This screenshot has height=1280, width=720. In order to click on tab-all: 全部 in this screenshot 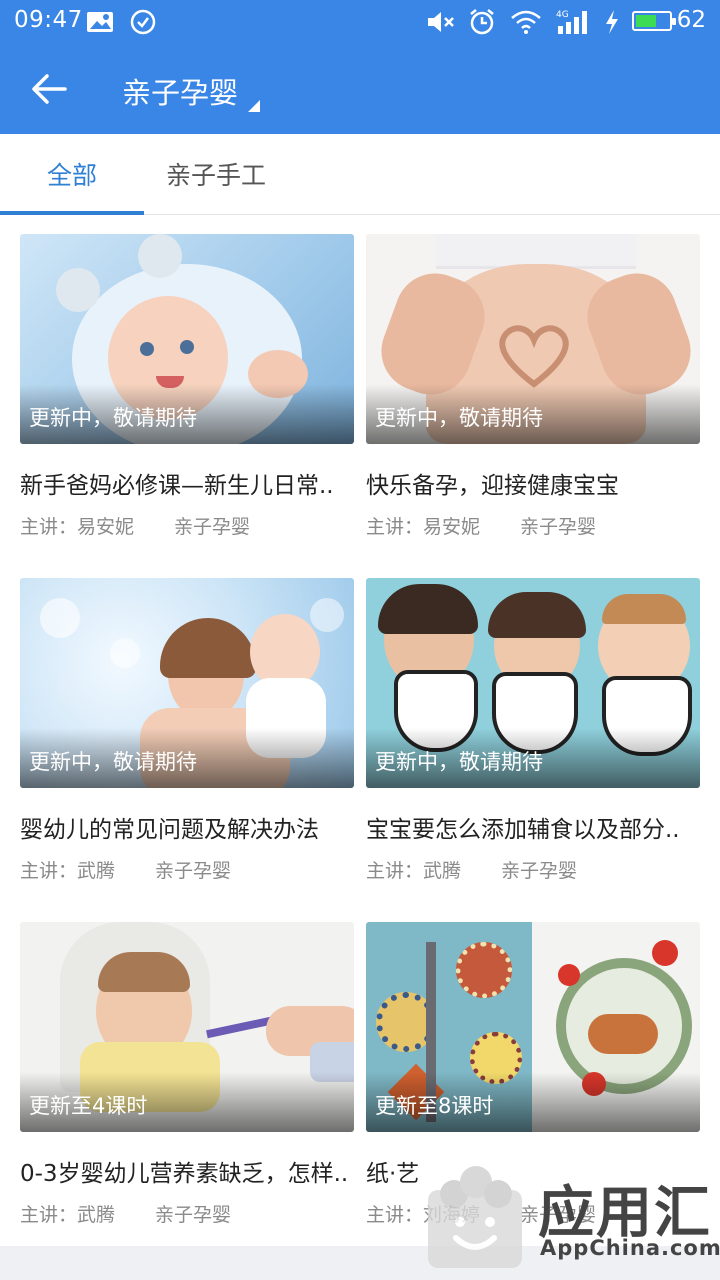, I will do `click(72, 174)`.